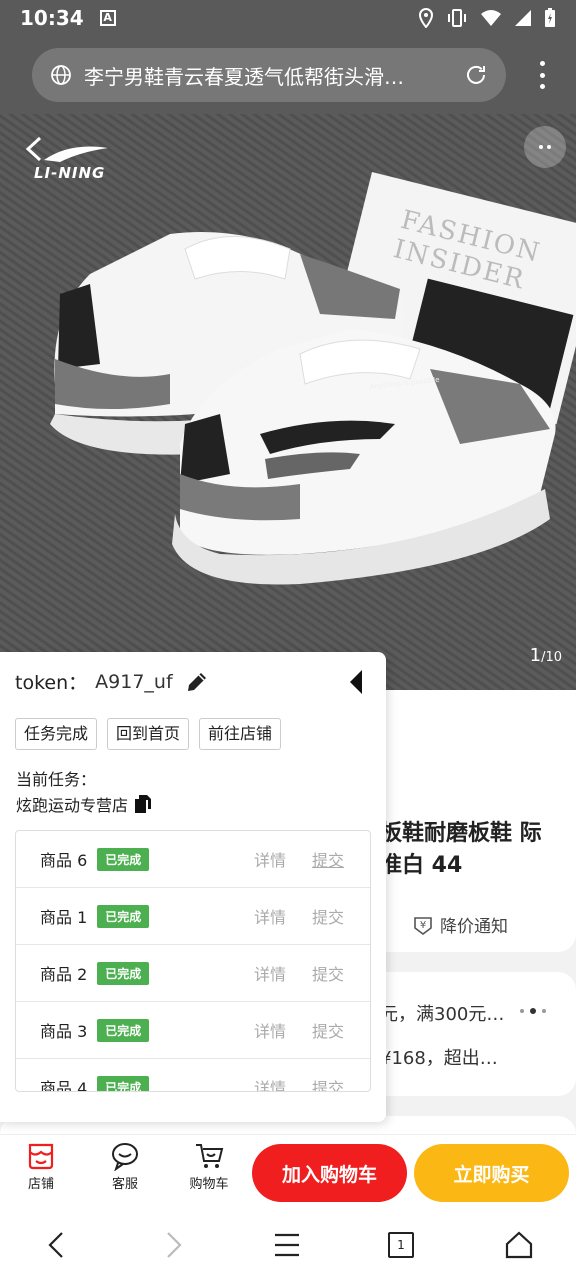  What do you see at coordinates (64, 1031) in the screenshot?
I see `task-item-name: 商品 3` at bounding box center [64, 1031].